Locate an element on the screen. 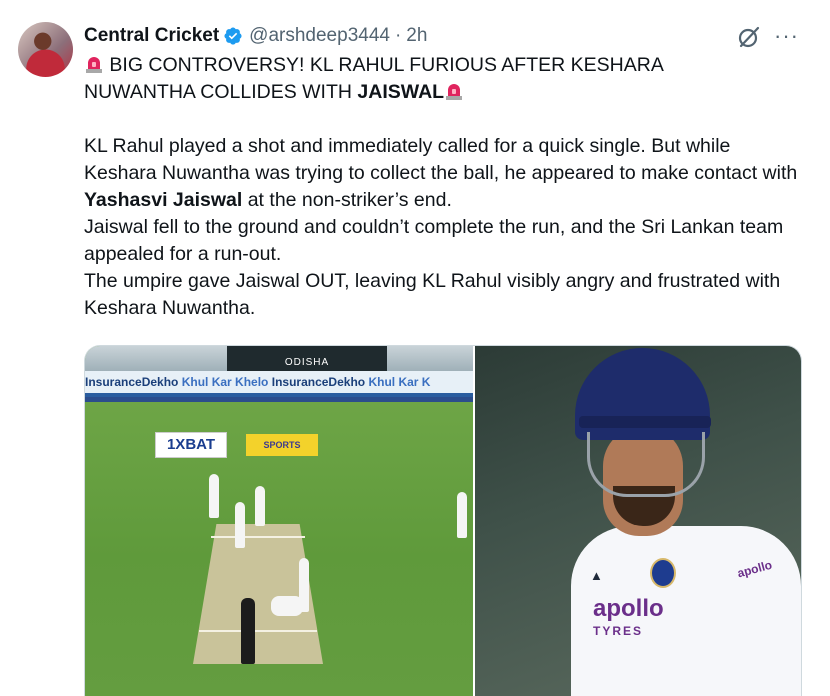 Image resolution: width=830 pixels, height=696 pixels. boundary-rope is located at coordinates (279, 399).